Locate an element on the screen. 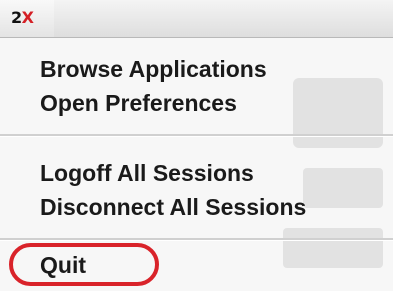 Image resolution: width=393 pixels, height=291 pixels. logo-suffix: X is located at coordinates (27, 17).